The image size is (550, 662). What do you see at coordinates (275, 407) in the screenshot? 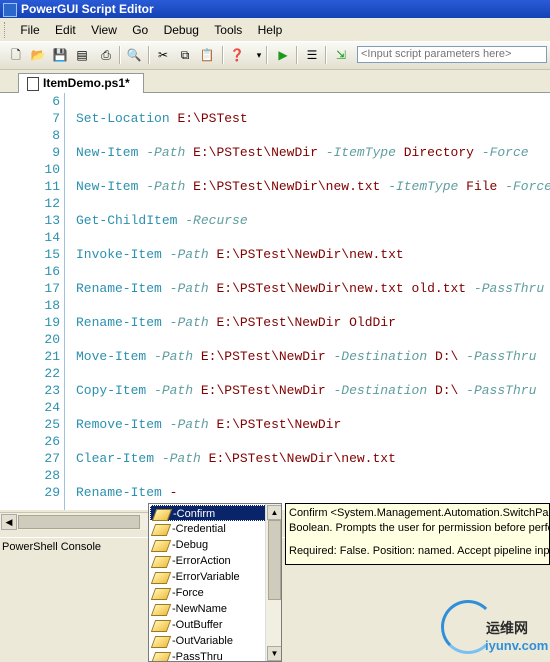
I see `code-line: 24` at bounding box center [275, 407].